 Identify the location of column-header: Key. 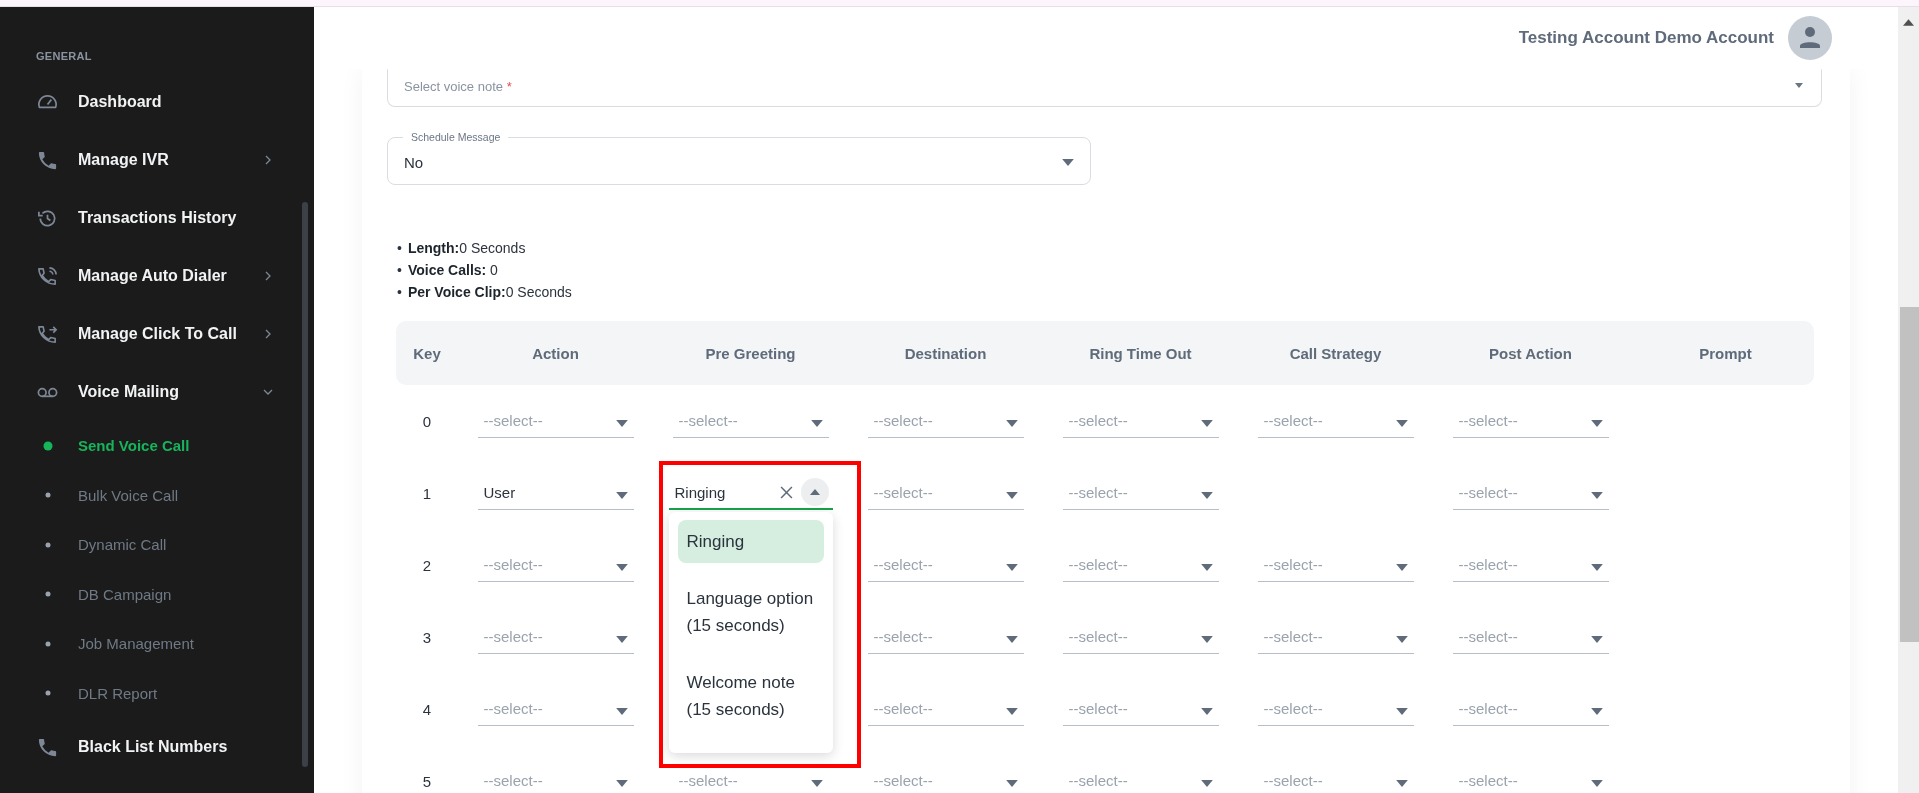
(427, 353).